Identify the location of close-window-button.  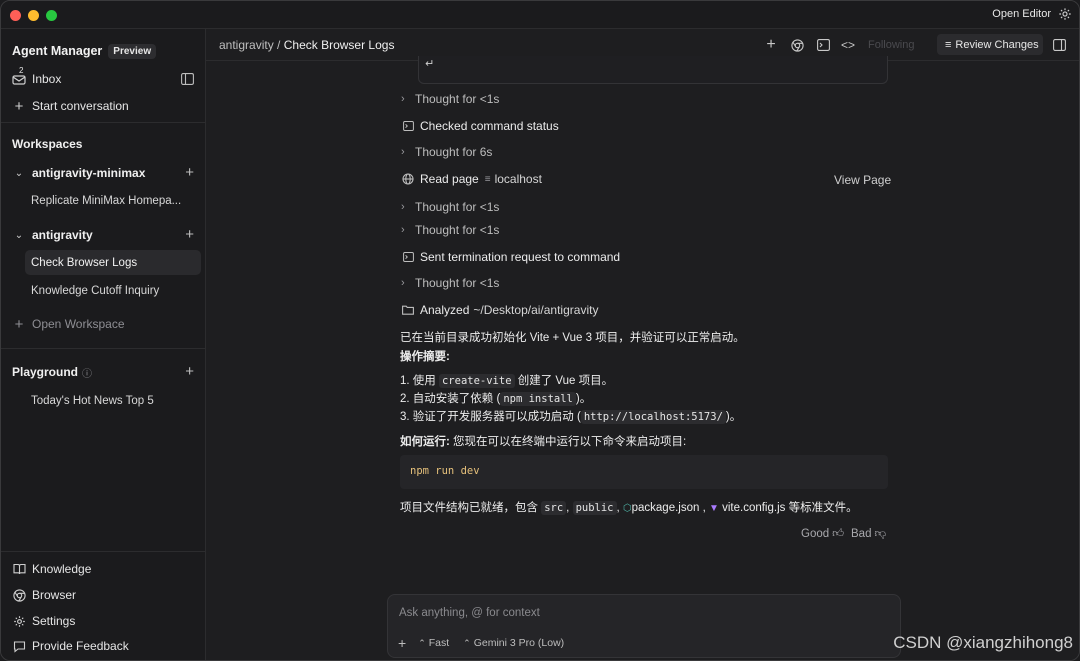
(15, 15).